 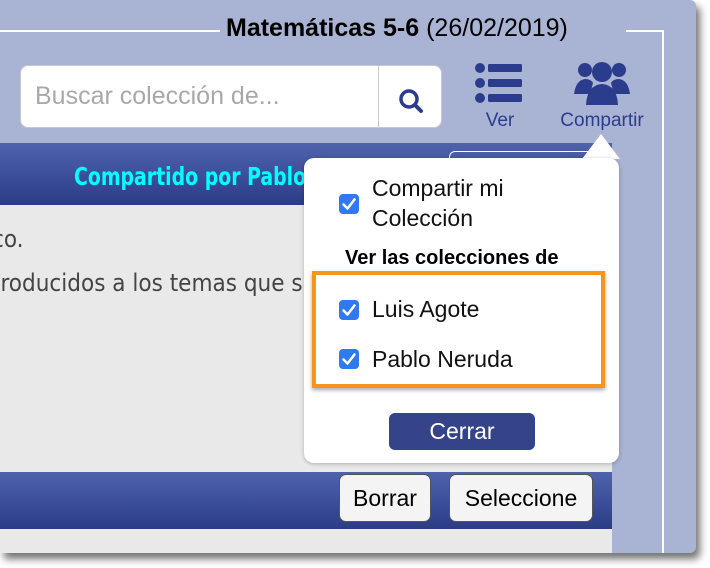 I want to click on compartir-button: Compartir, so click(x=602, y=95).